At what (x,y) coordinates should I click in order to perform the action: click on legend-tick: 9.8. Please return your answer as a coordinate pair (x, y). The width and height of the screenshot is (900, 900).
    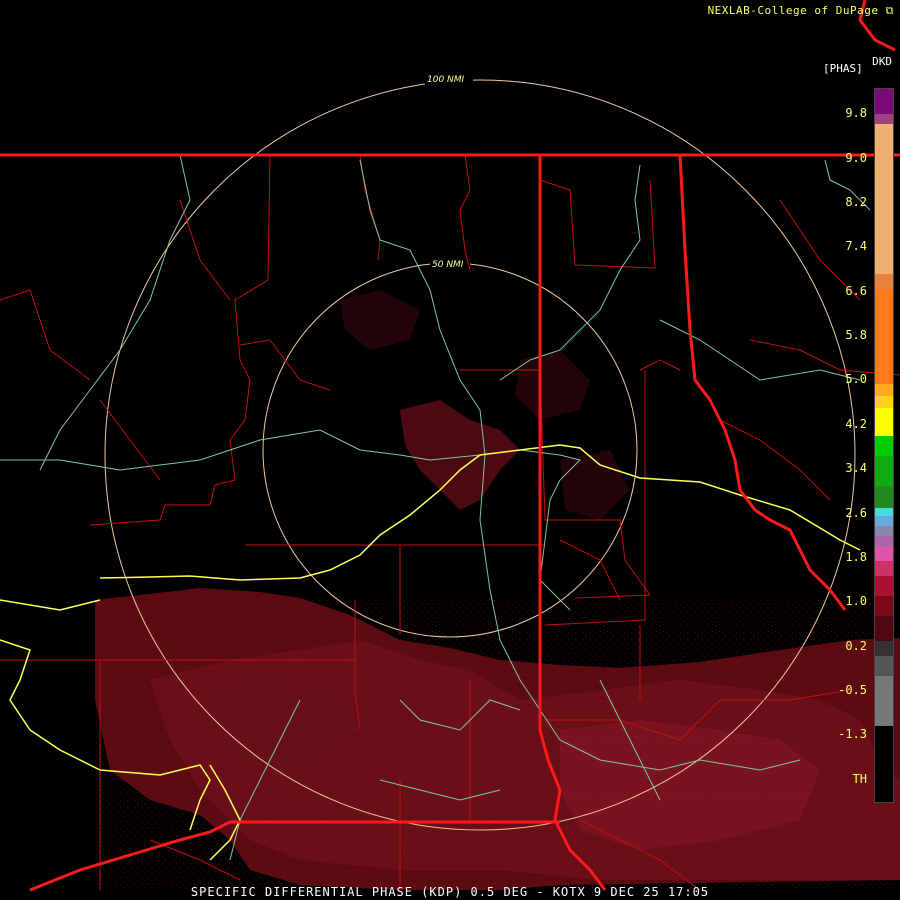
    Looking at the image, I should click on (856, 113).